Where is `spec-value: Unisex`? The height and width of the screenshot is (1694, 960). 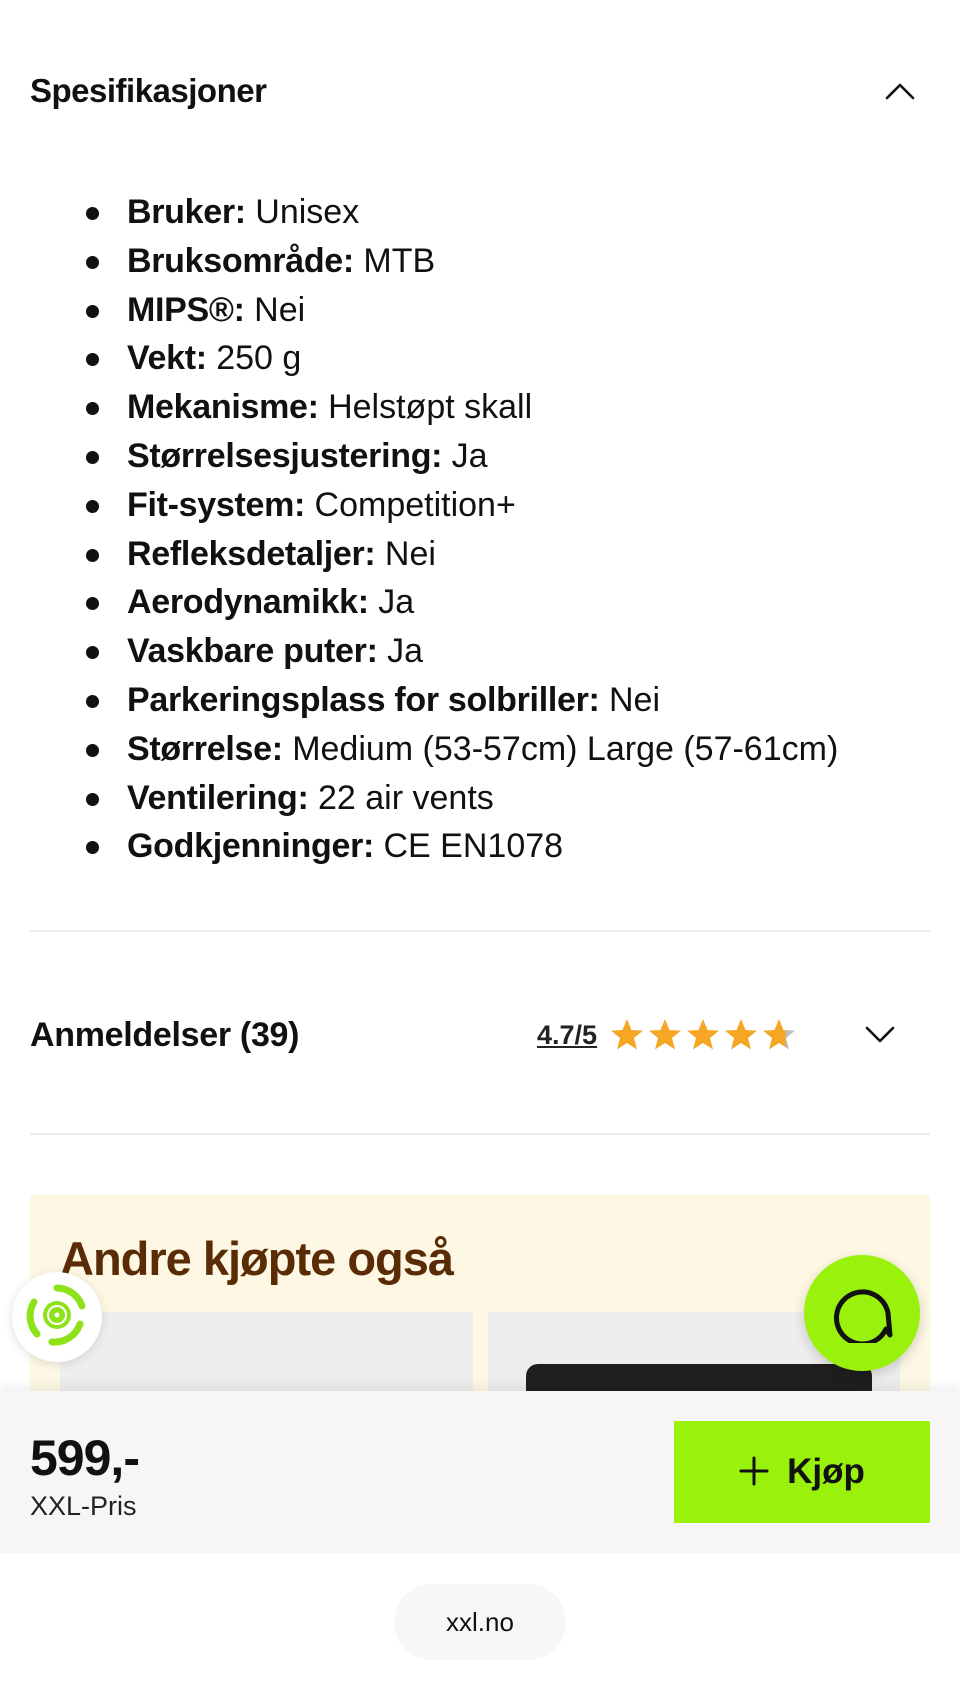
spec-value: Unisex is located at coordinates (307, 212).